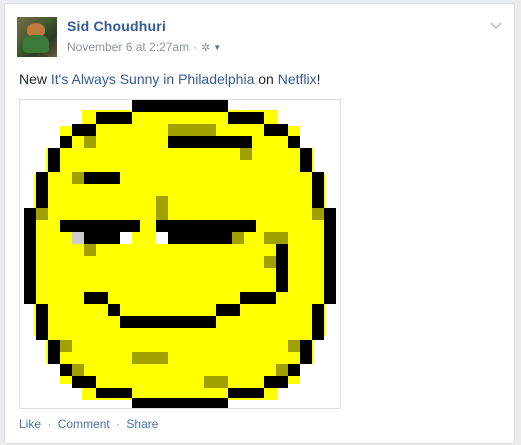 Image resolution: width=521 pixels, height=445 pixels. What do you see at coordinates (84, 424) in the screenshot?
I see `comment-button: Comment` at bounding box center [84, 424].